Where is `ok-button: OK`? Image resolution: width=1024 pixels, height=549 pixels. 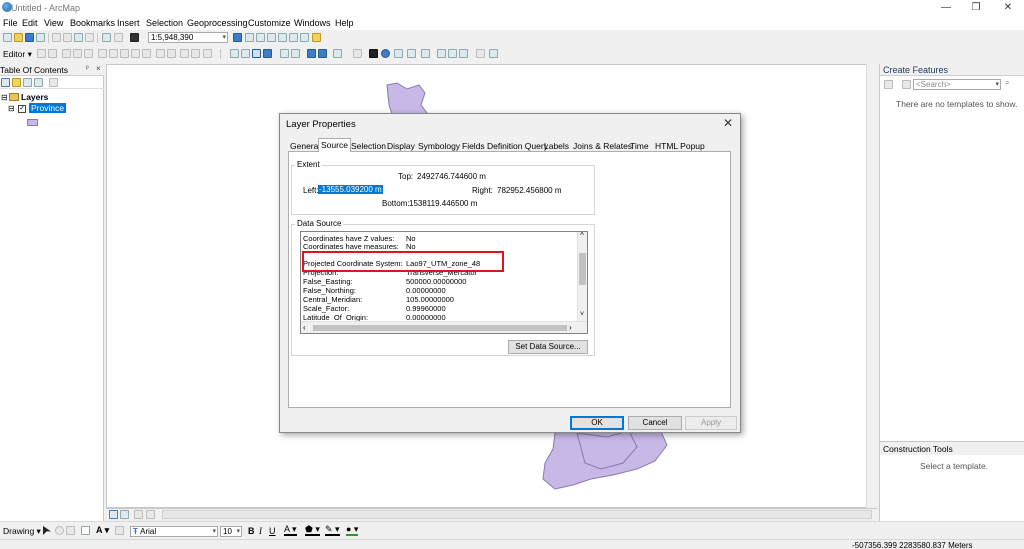
ok-button: OK is located at coordinates (597, 423).